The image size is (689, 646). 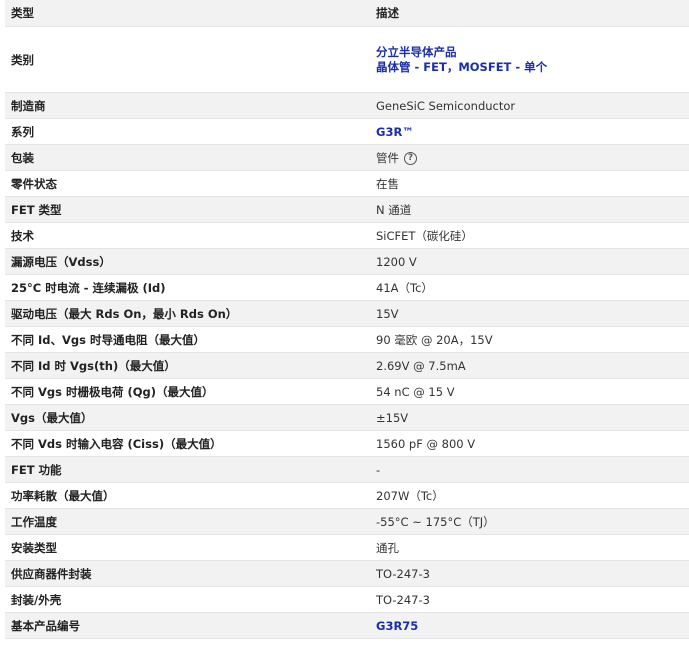 I want to click on table-row: 技术 SiCFET（碳化硅）, so click(x=347, y=236).